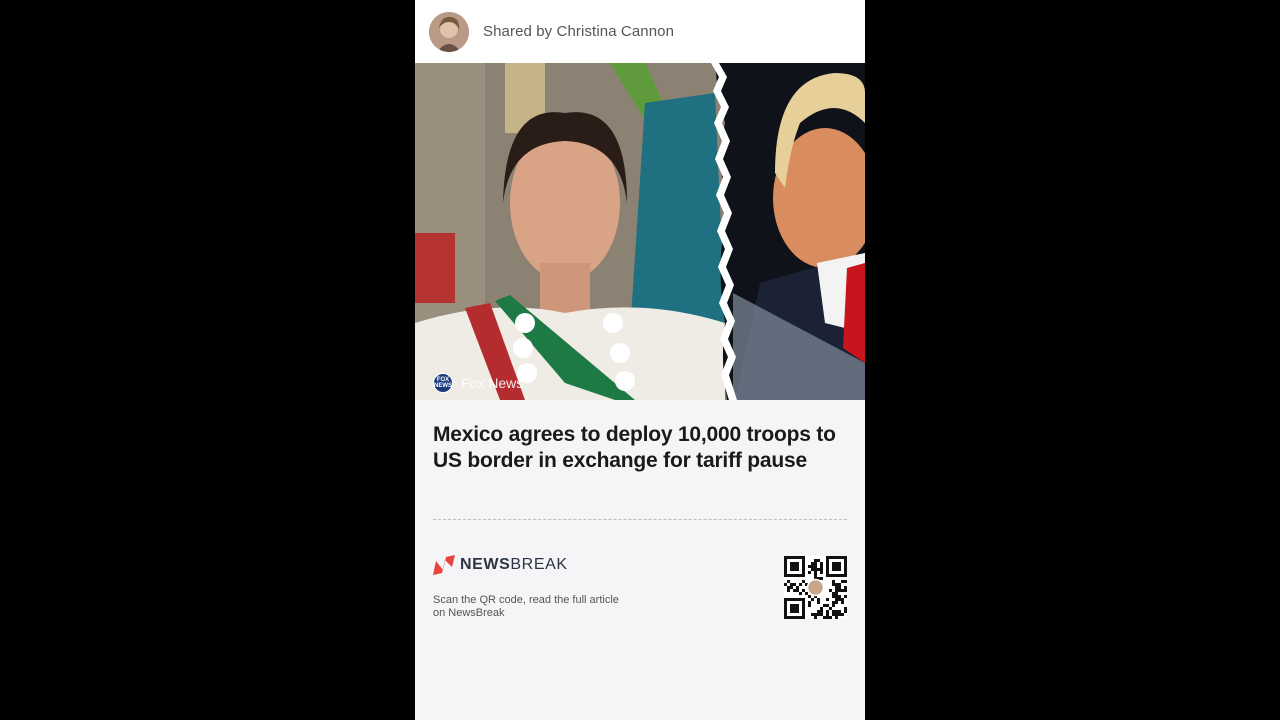  Describe the element at coordinates (485, 564) in the screenshot. I see `newsbreak-wordmark-strong: NEWS` at that location.